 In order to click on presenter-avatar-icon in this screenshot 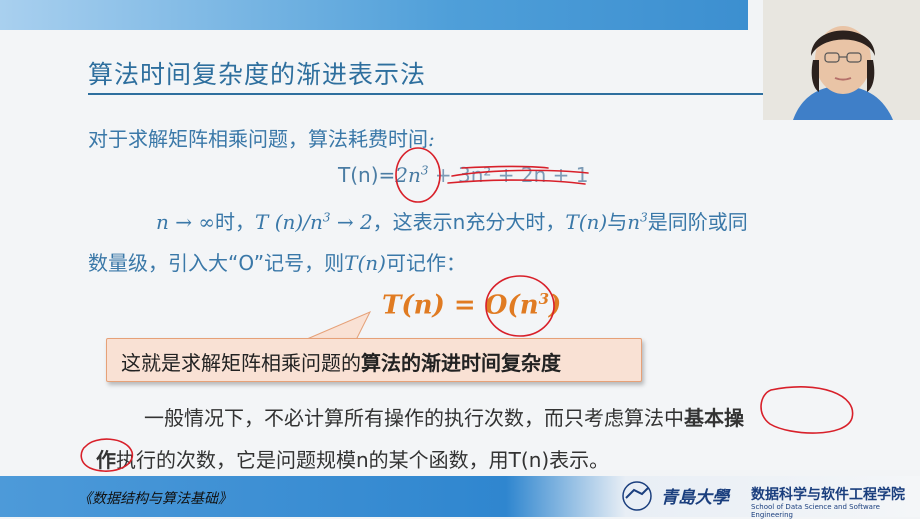, I will do `click(841, 60)`.